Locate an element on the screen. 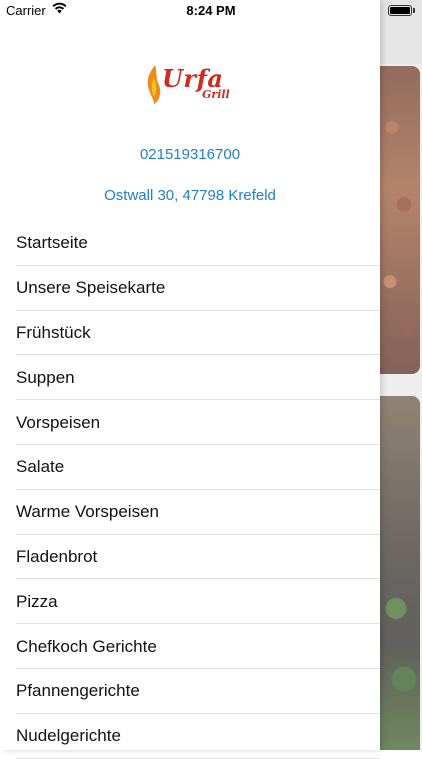 This screenshot has height=759, width=422. battery-icon is located at coordinates (400, 10).